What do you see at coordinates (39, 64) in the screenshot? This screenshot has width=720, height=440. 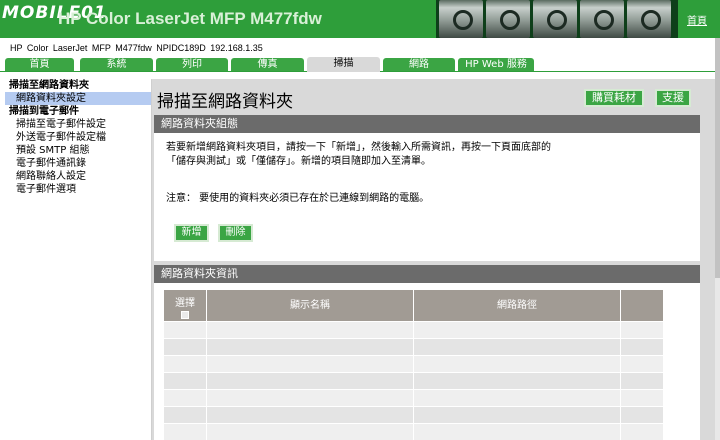 I see `tab-home: 首頁` at bounding box center [39, 64].